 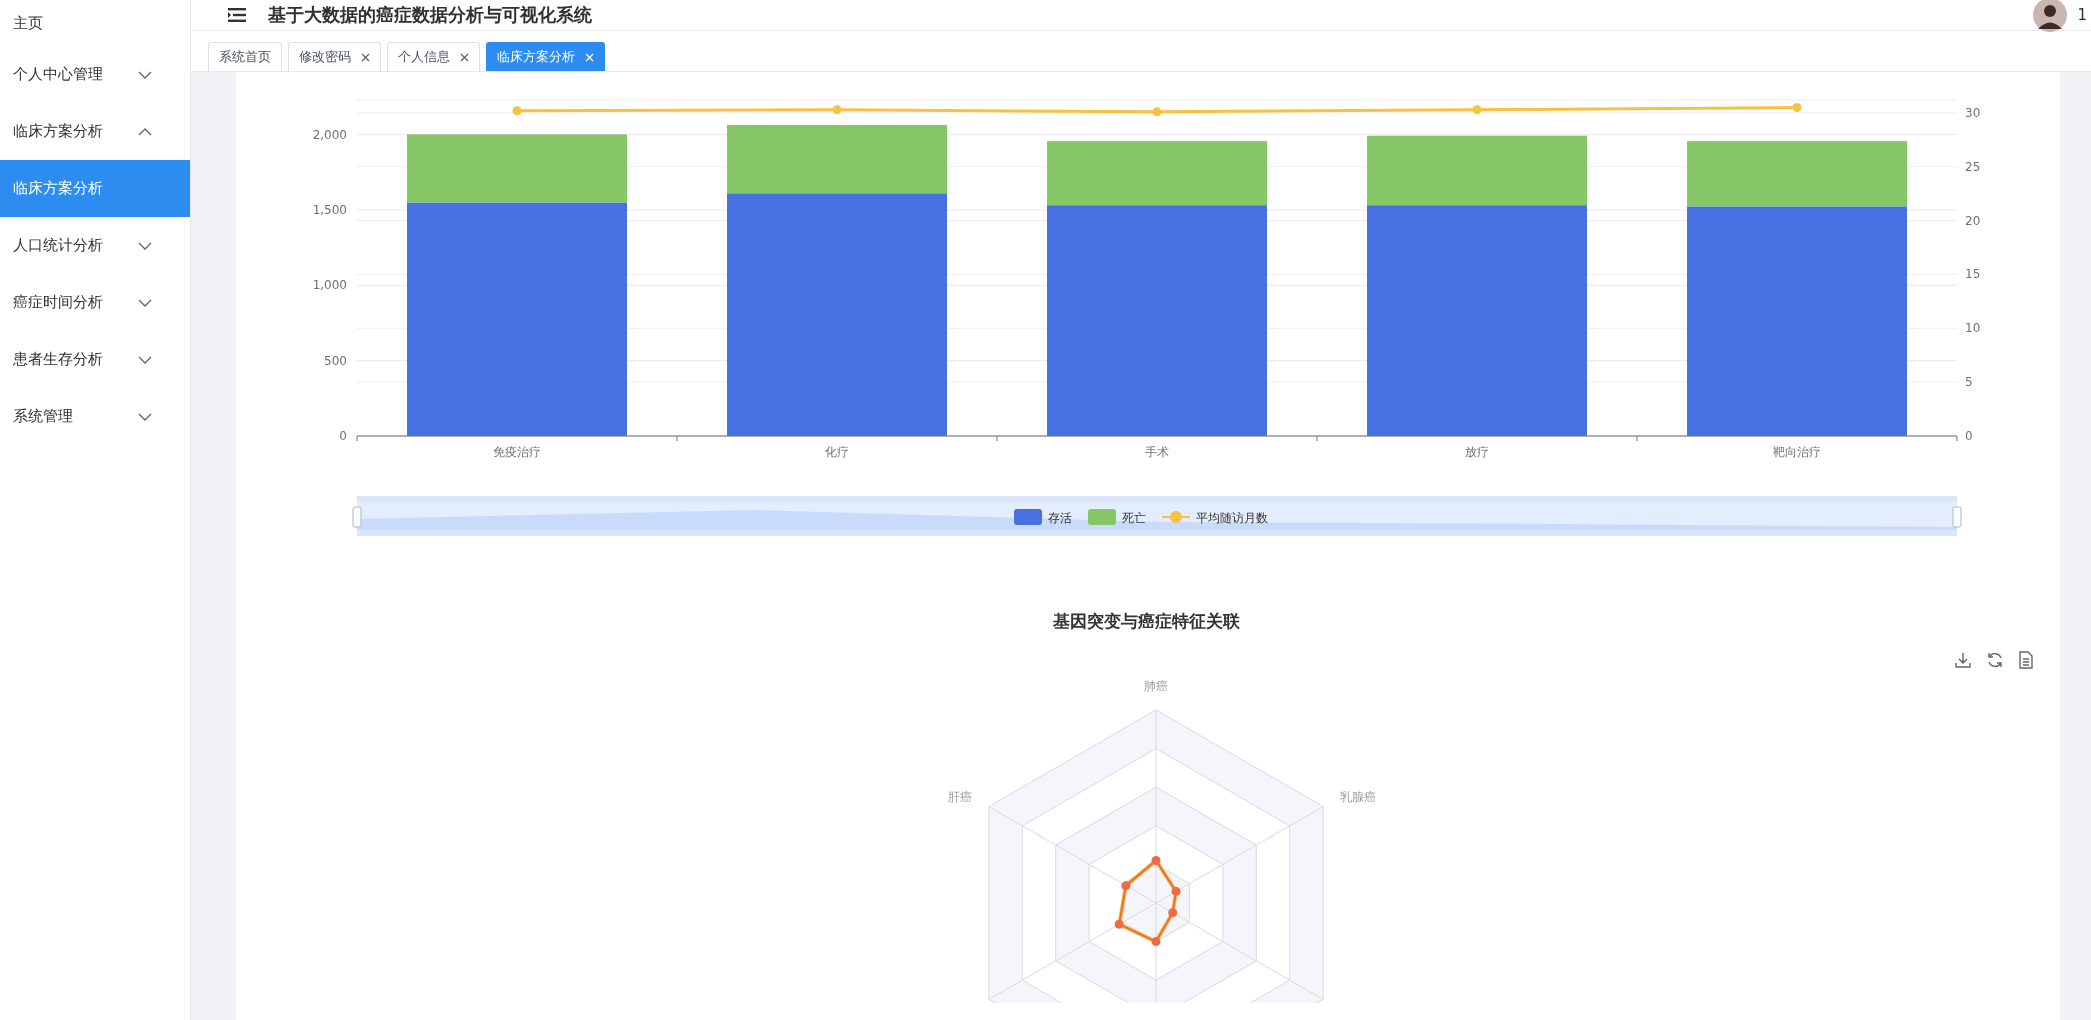 What do you see at coordinates (517, 452) in the screenshot?
I see `axis-label: 免疫治疗` at bounding box center [517, 452].